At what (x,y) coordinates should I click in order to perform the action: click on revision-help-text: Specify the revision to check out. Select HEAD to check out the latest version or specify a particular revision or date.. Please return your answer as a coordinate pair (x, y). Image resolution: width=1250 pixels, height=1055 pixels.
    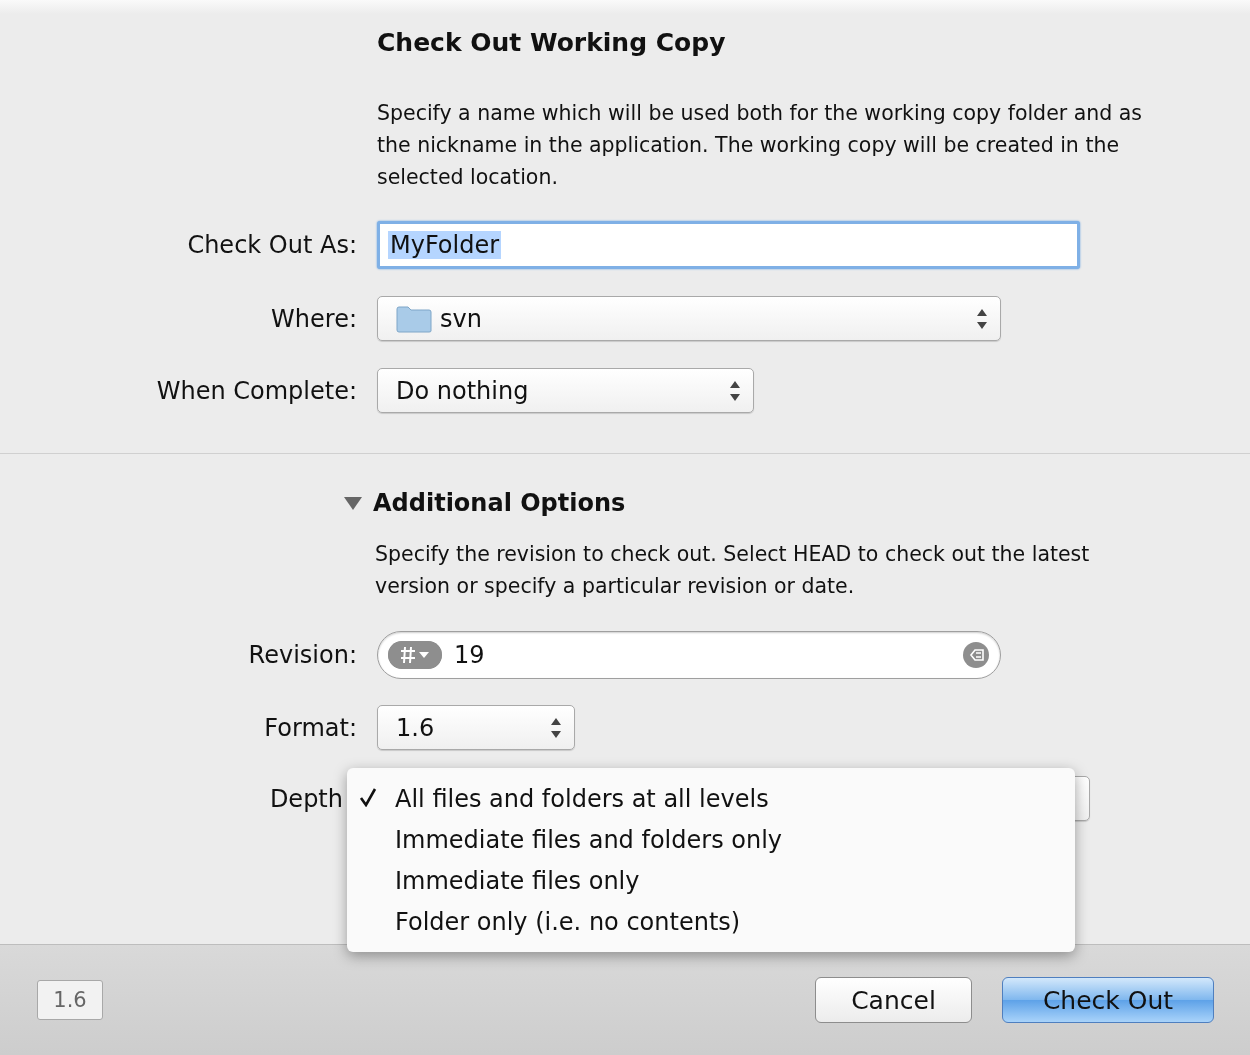
    Looking at the image, I should click on (733, 570).